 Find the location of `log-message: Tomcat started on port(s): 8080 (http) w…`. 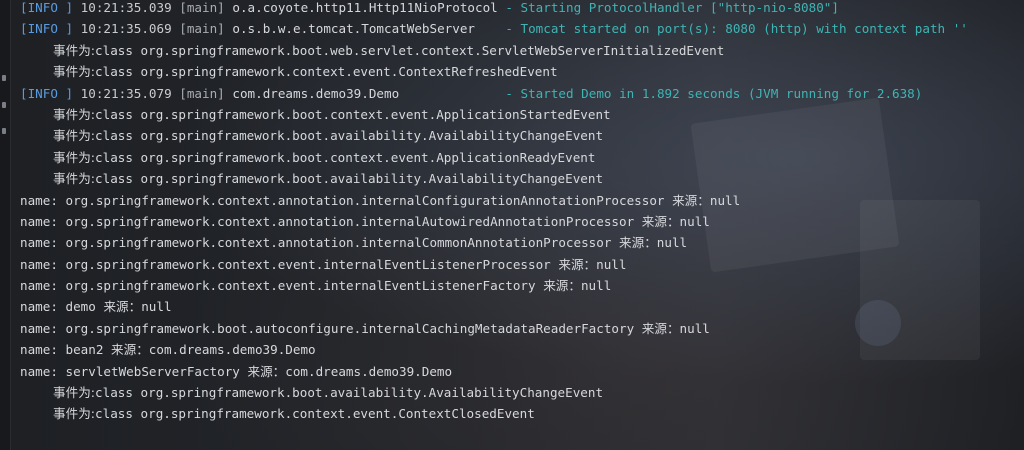

log-message: Tomcat started on port(s): 8080 (http) w… is located at coordinates (744, 29).